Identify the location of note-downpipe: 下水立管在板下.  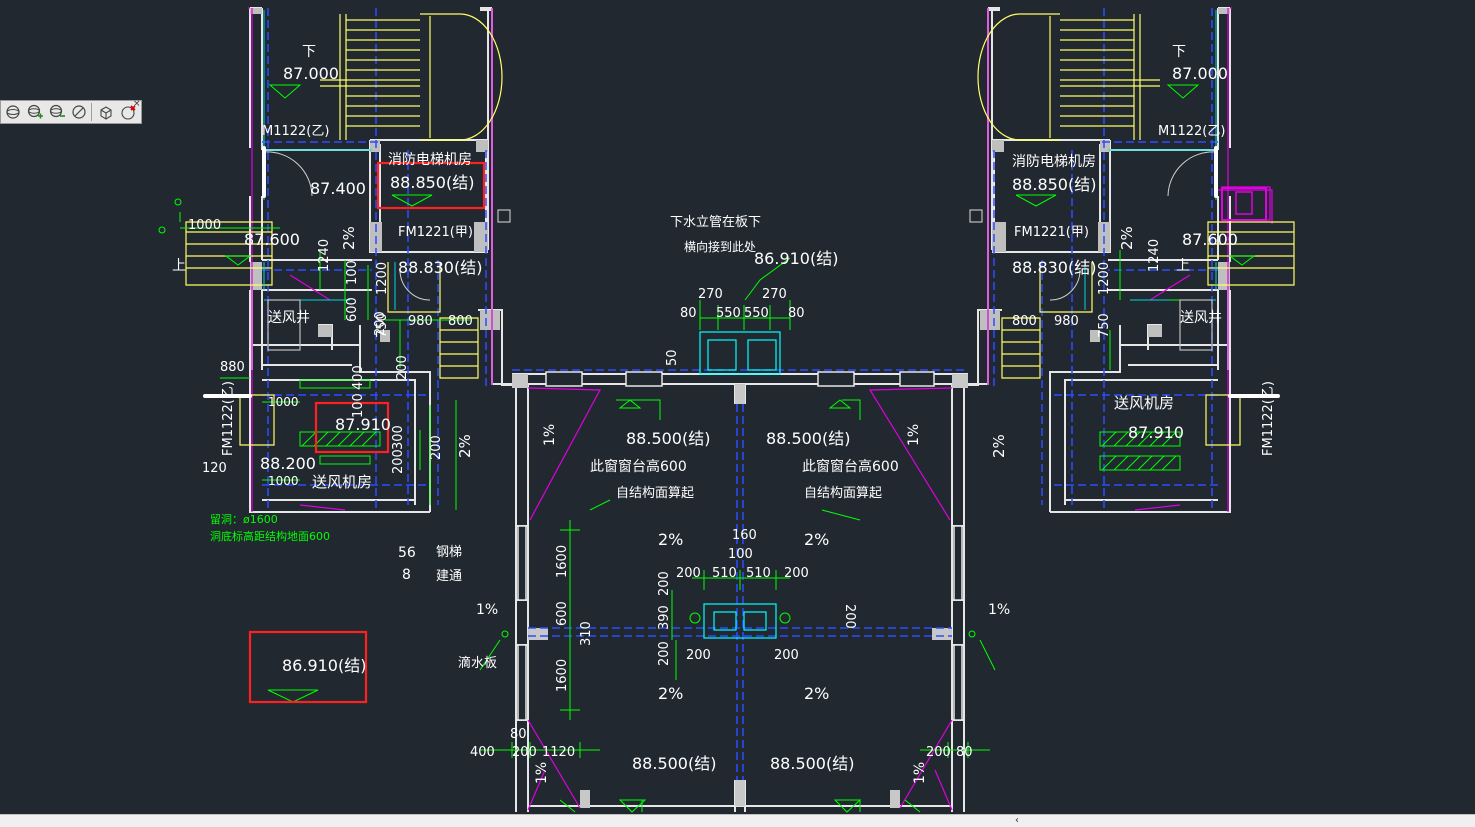
(715, 222).